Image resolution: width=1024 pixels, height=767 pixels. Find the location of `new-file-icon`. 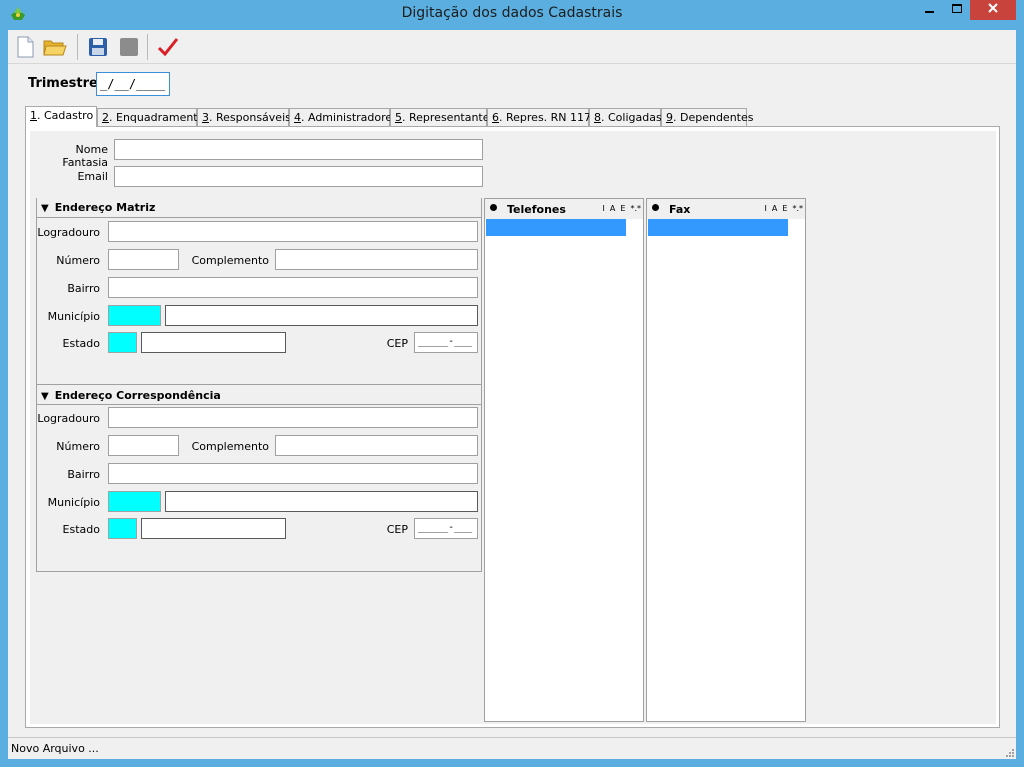

new-file-icon is located at coordinates (25, 47).